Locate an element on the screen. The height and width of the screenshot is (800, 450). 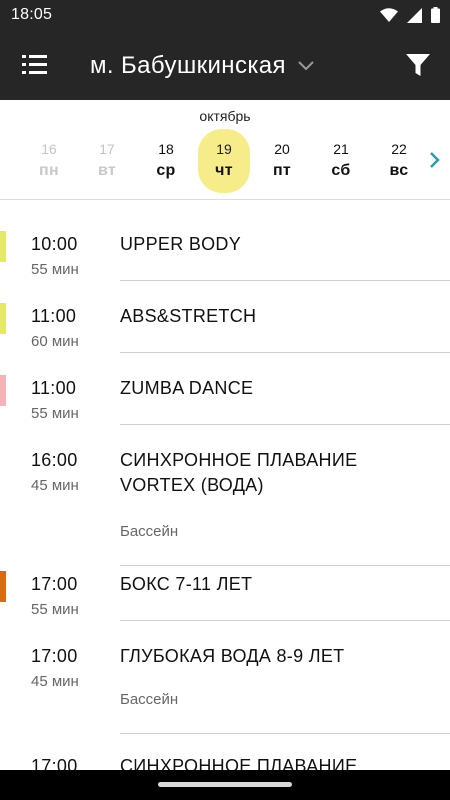
day-number: 19 is located at coordinates (224, 149).